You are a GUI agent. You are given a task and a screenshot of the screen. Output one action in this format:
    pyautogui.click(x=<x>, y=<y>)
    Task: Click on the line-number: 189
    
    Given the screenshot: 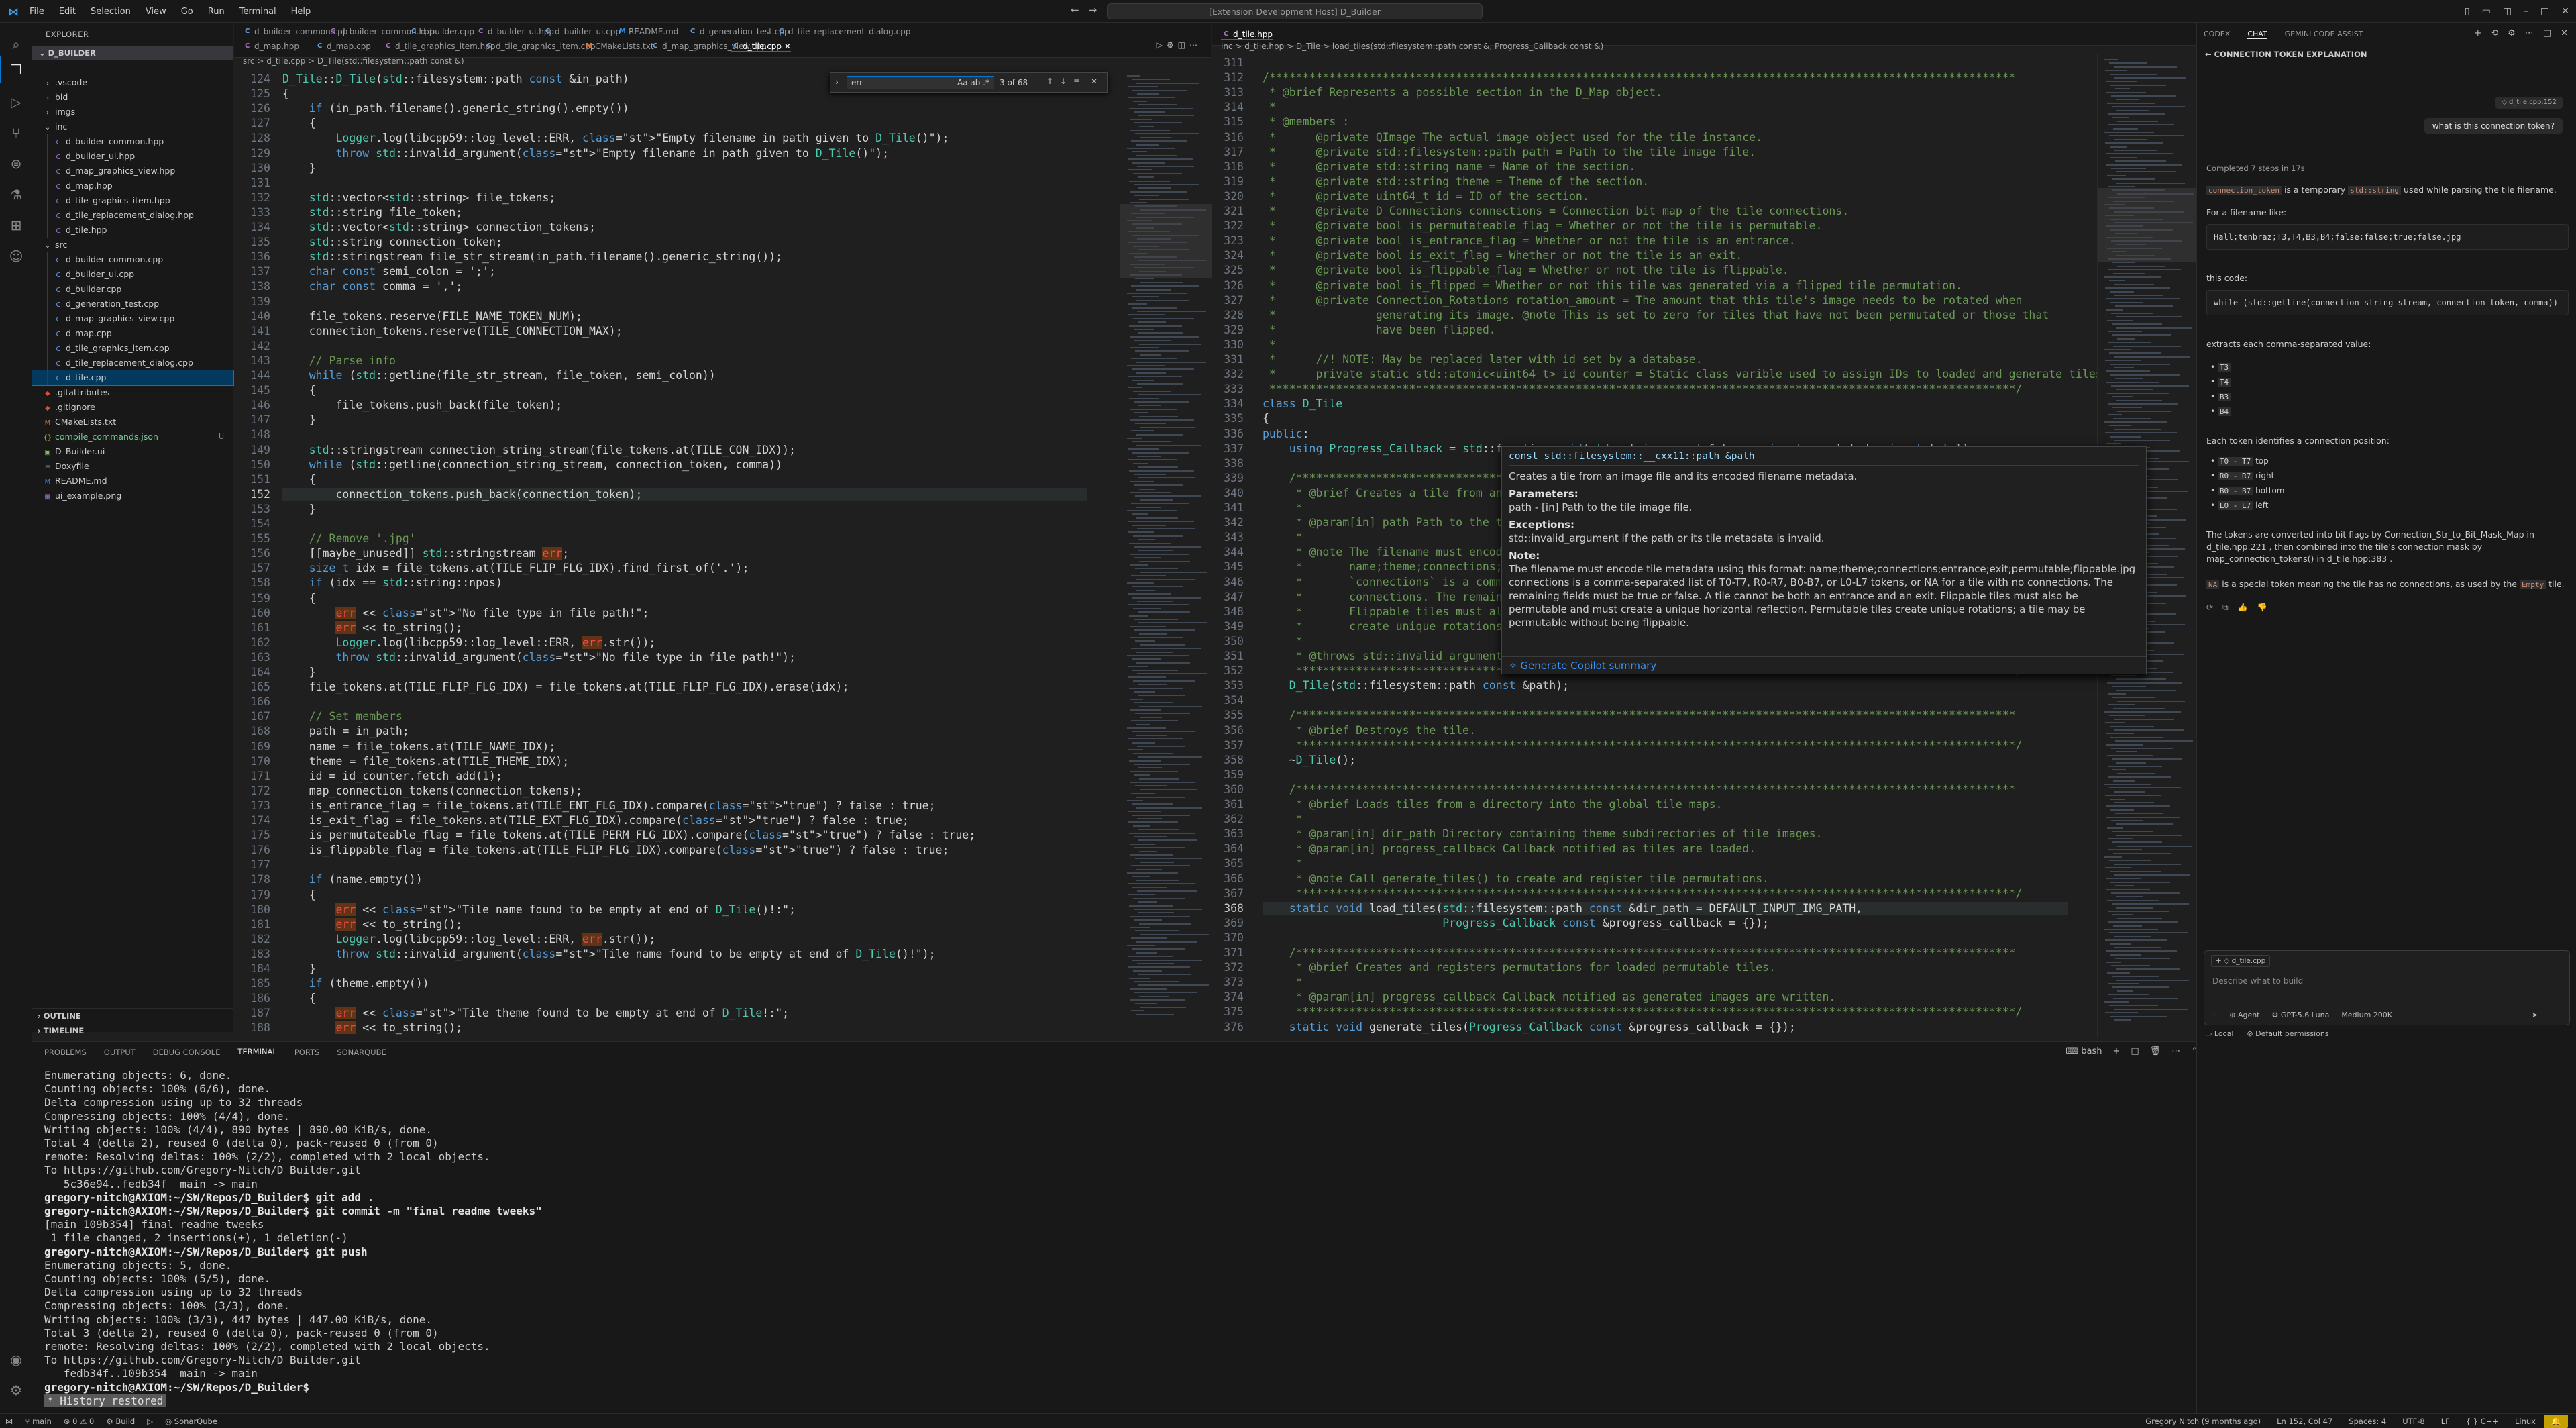 What is the action you would take?
    pyautogui.click(x=252, y=1037)
    